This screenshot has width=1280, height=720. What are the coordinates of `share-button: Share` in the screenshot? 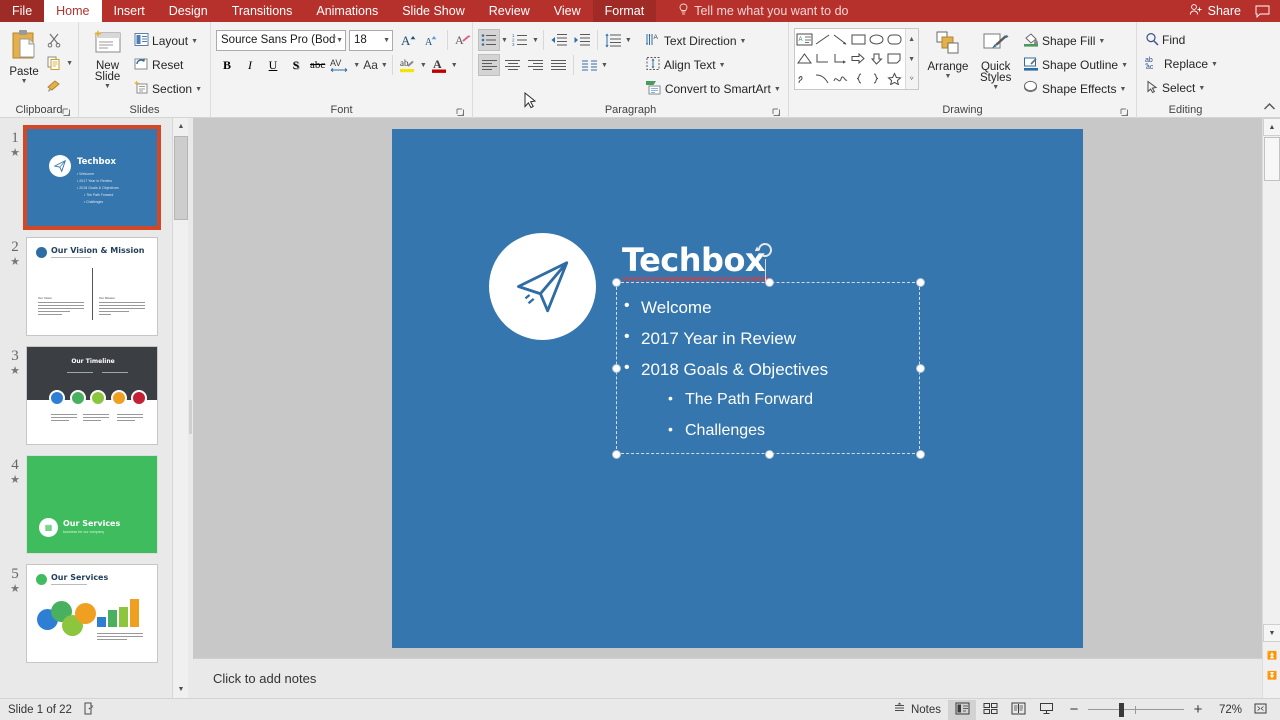 It's located at (1215, 11).